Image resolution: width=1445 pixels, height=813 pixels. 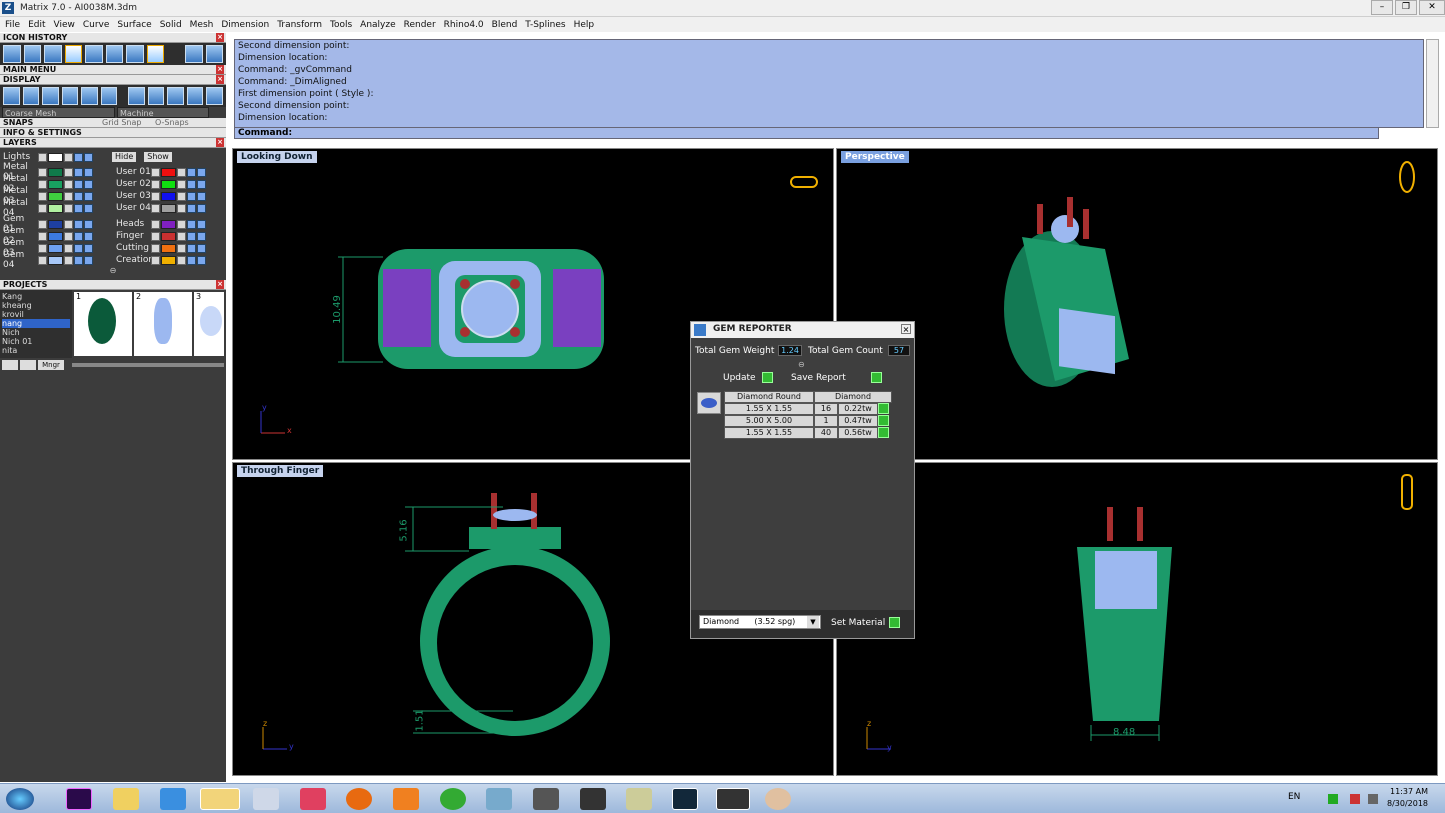 I want to click on mesh-select: Coarse Mesh, so click(x=58, y=112).